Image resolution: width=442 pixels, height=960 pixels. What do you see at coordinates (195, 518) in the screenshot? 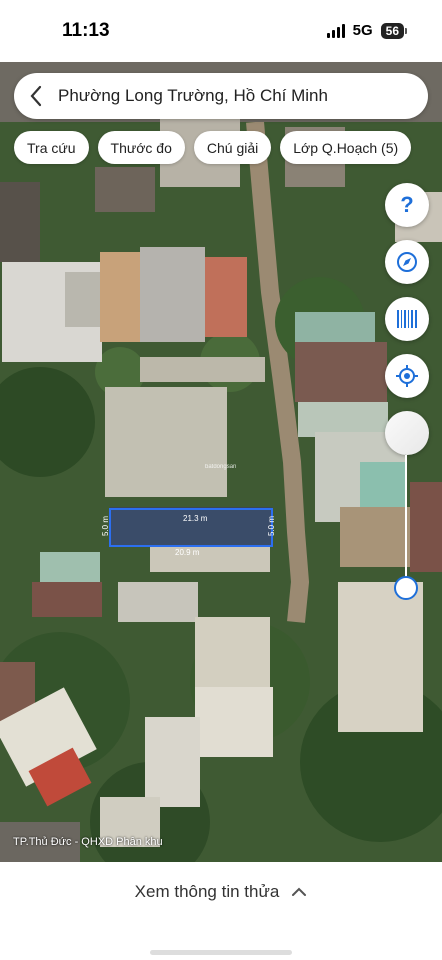
I see `parcel-top-length: 21.3 m` at bounding box center [195, 518].